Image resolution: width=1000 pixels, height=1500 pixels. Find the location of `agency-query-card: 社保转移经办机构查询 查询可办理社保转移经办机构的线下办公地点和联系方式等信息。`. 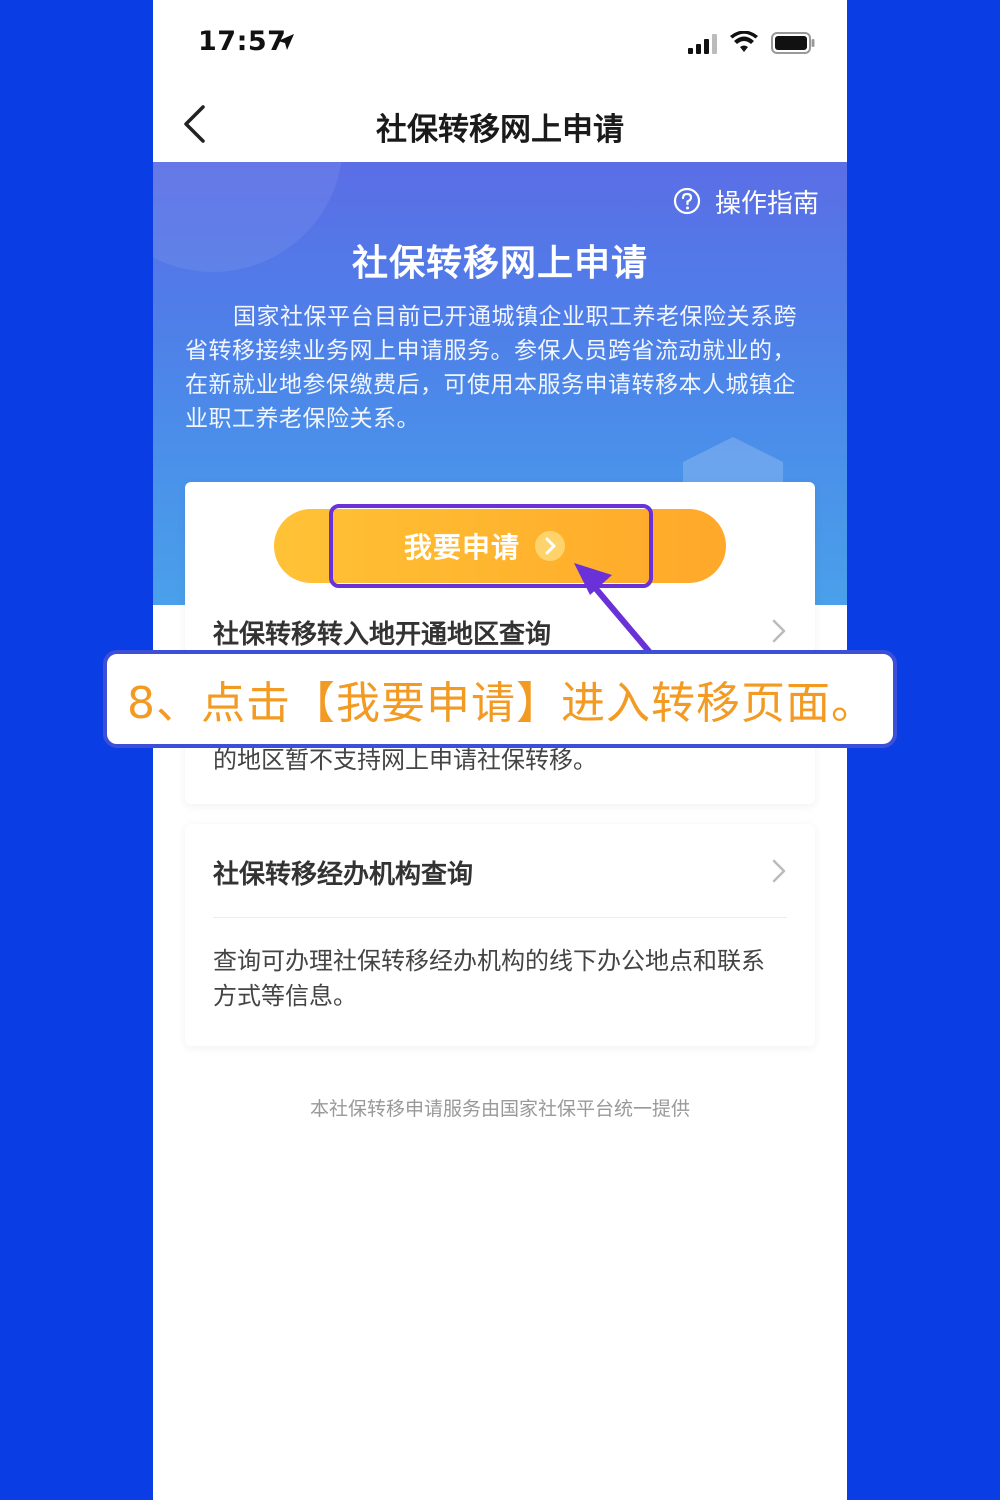

agency-query-card: 社保转移经办机构查询 查询可办理社保转移经办机构的线下办公地点和联系方式等信息。 is located at coordinates (500, 935).